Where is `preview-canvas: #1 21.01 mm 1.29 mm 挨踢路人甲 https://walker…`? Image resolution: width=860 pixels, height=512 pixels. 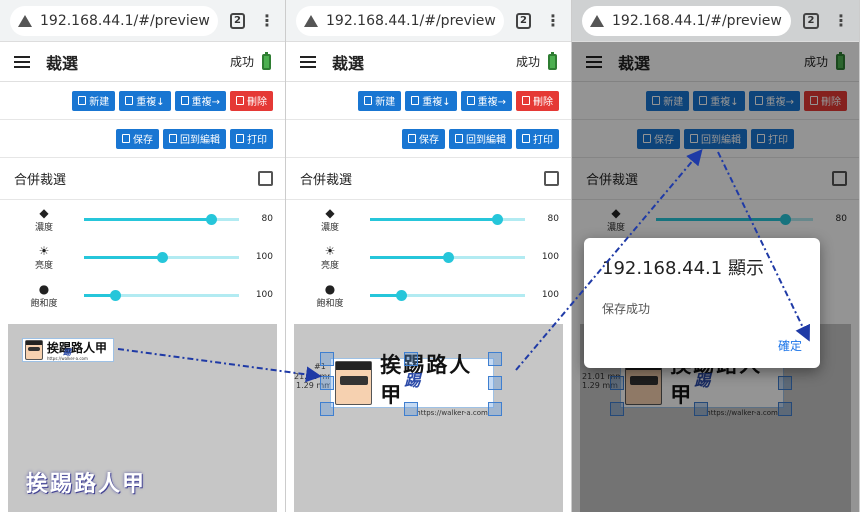 preview-canvas: #1 21.01 mm 1.29 mm 挨踢路人甲 https://walker… is located at coordinates (428, 418).